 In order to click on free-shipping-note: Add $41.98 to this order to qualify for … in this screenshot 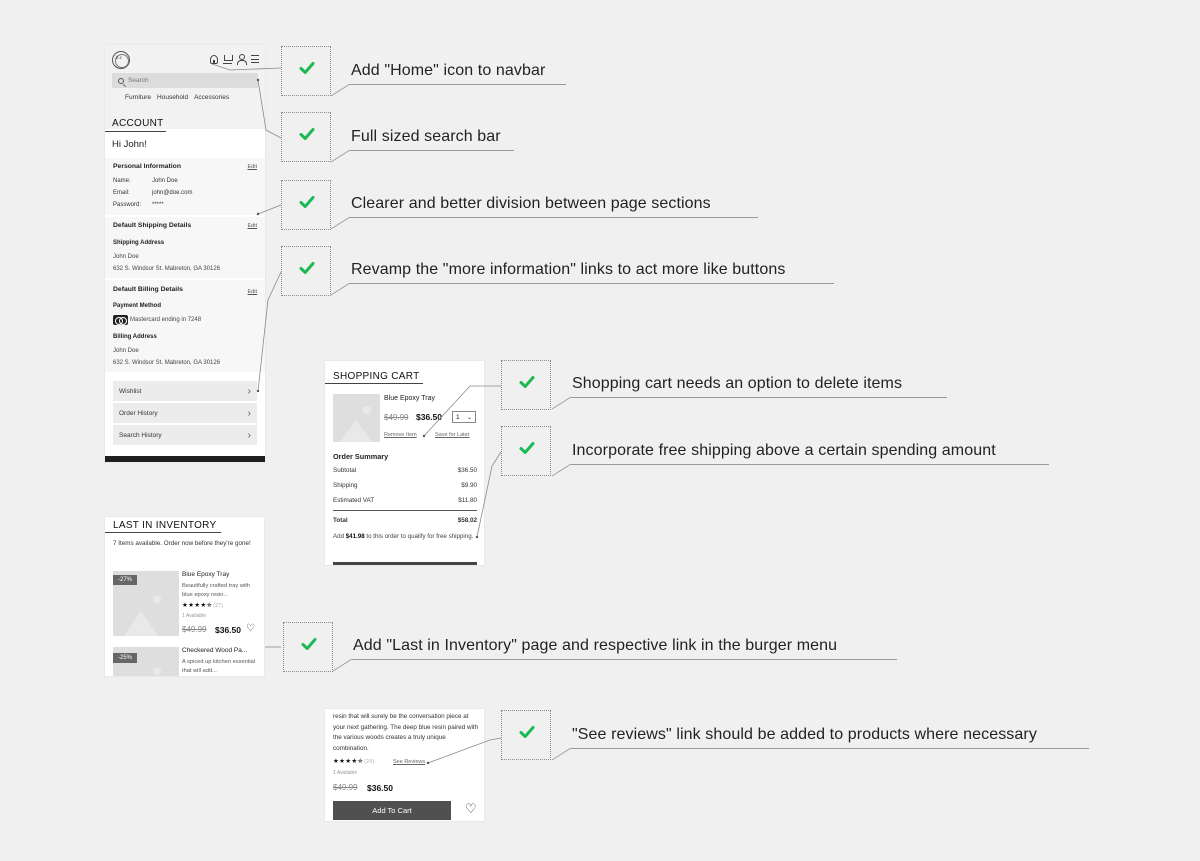, I will do `click(403, 536)`.